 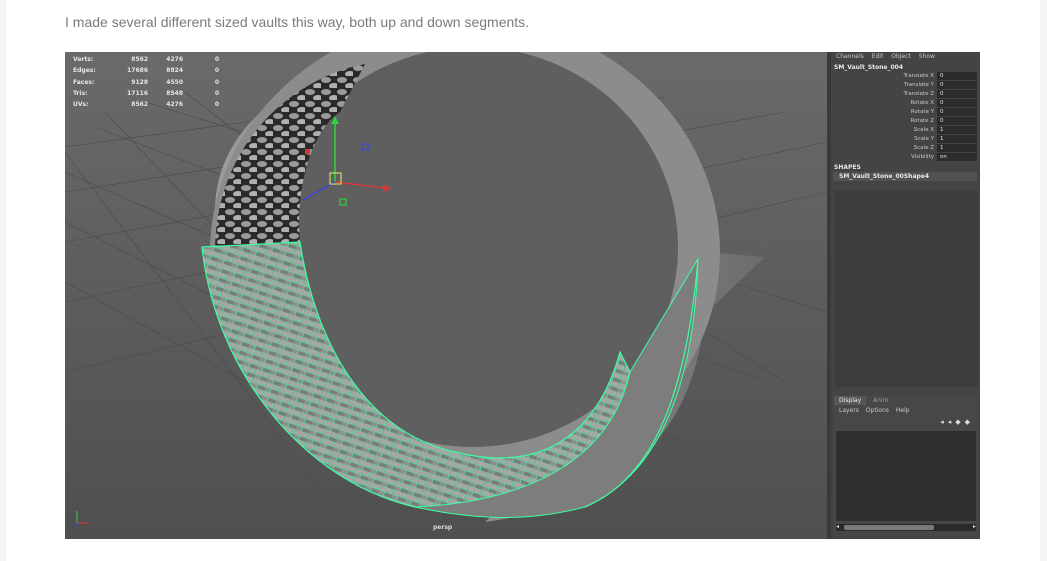 What do you see at coordinates (905, 85) in the screenshot?
I see `channel-translate-y: Translate Y 0` at bounding box center [905, 85].